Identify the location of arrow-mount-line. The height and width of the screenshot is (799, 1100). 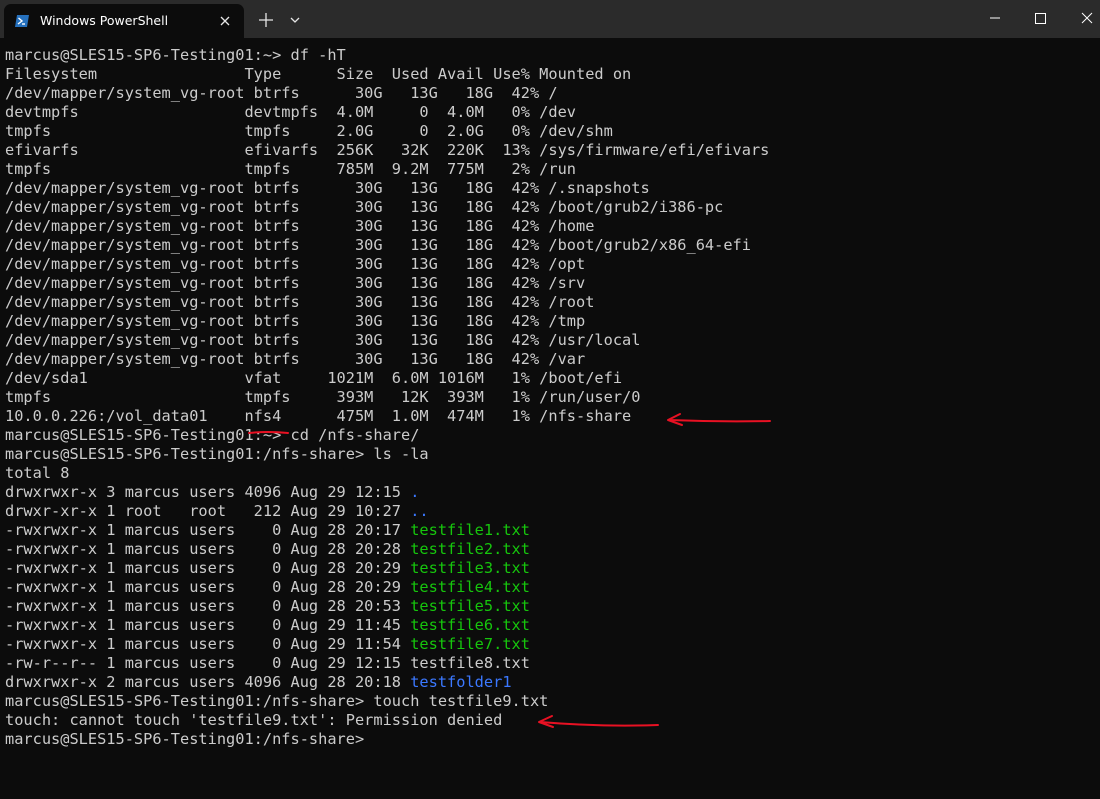
(719, 421).